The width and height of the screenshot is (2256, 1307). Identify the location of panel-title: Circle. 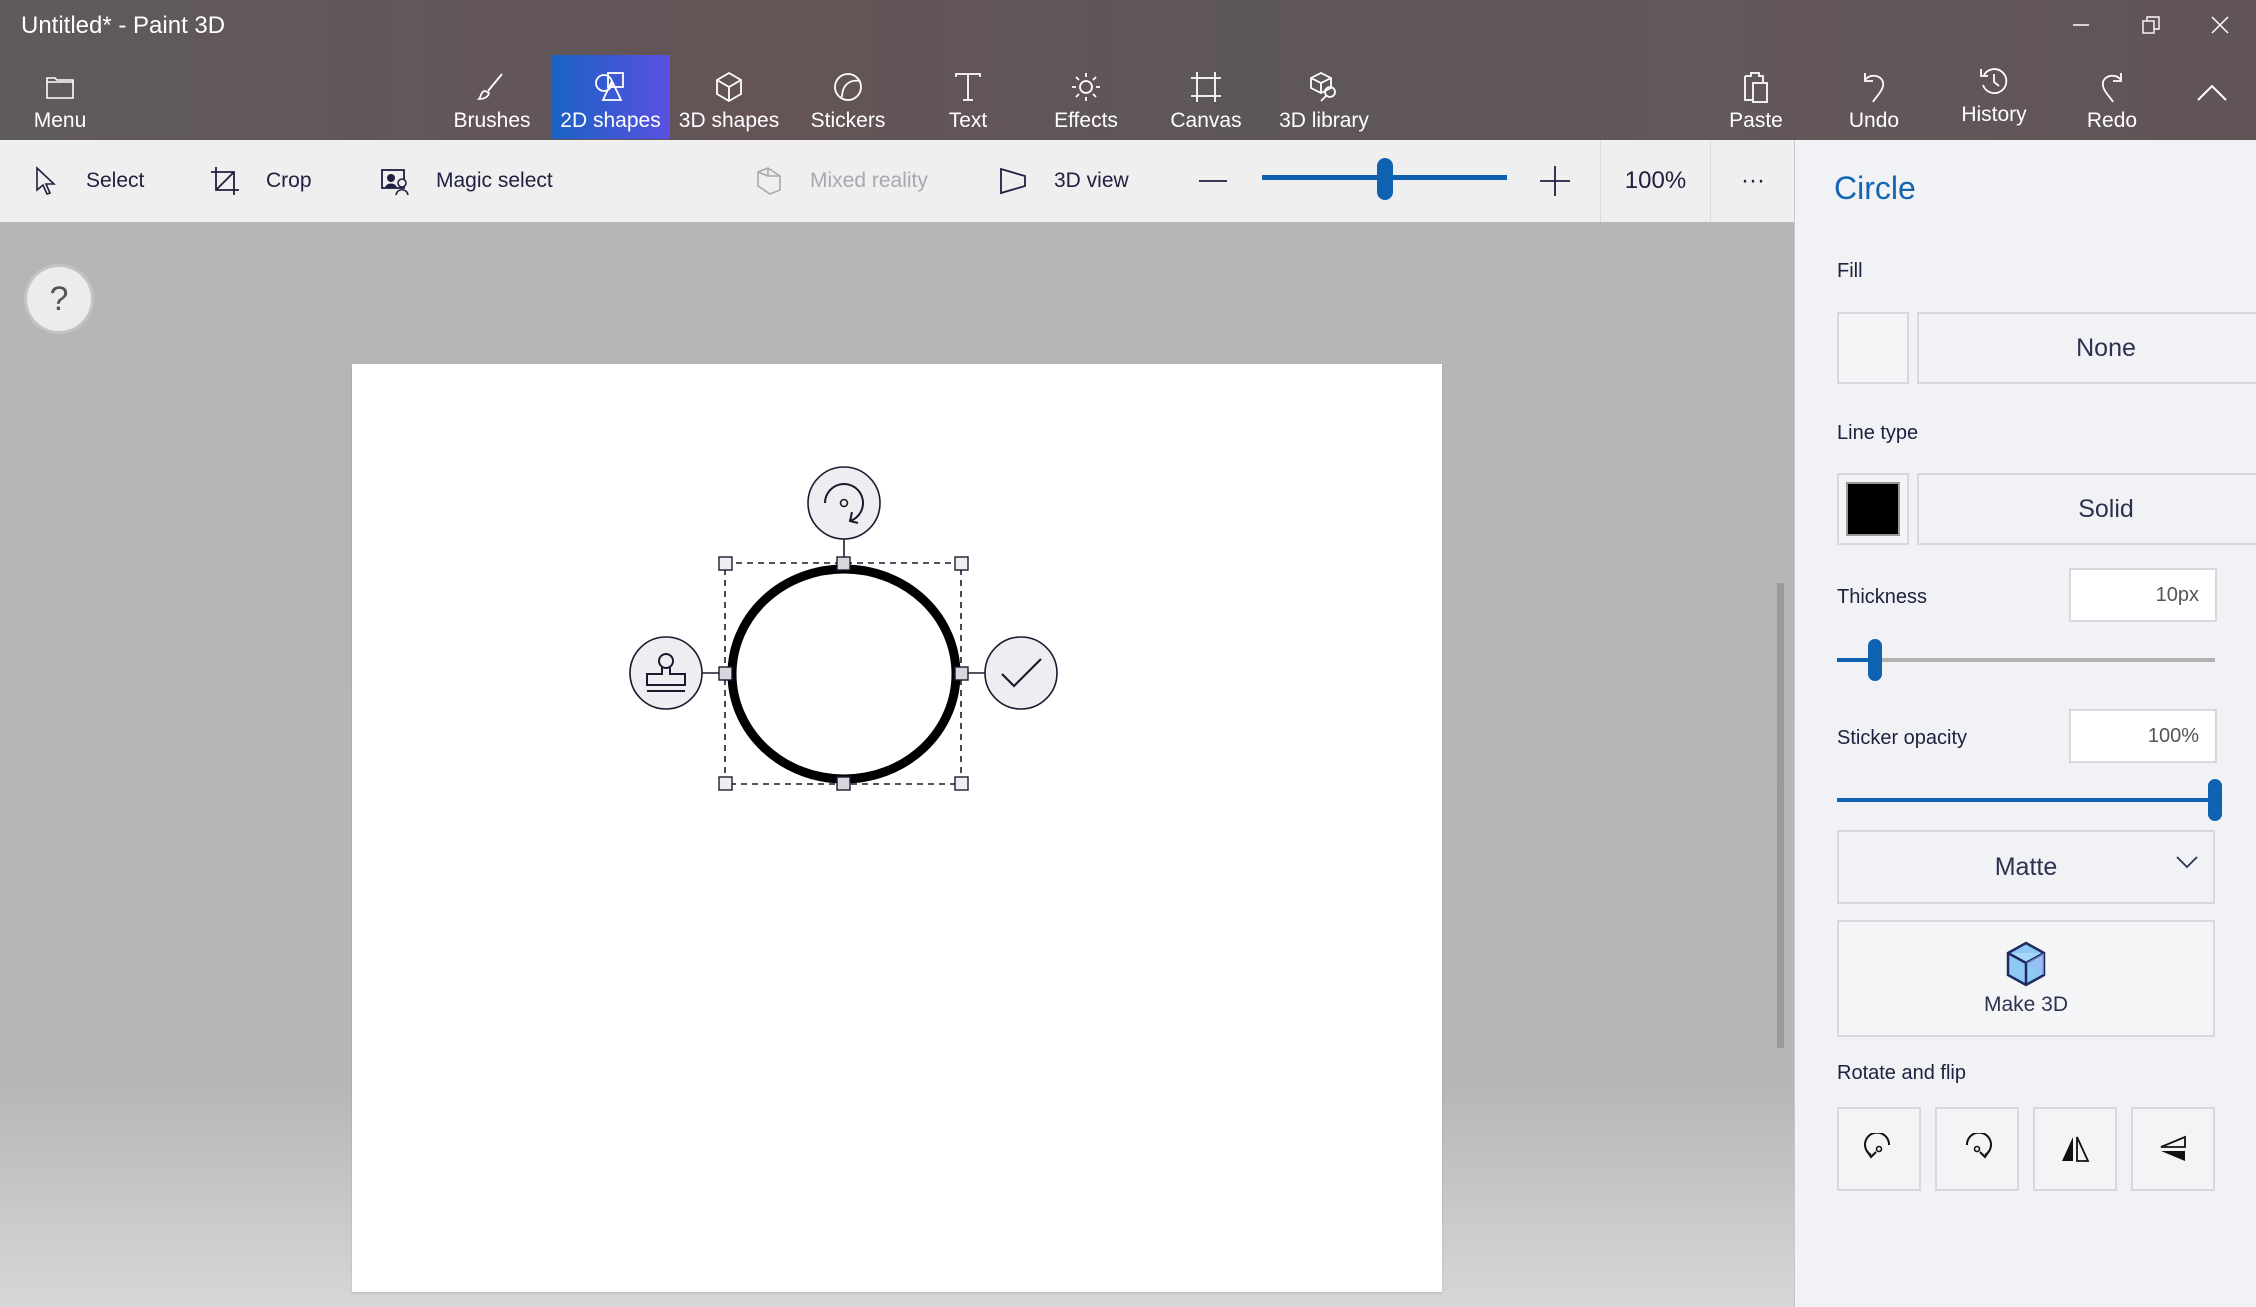
(1875, 188).